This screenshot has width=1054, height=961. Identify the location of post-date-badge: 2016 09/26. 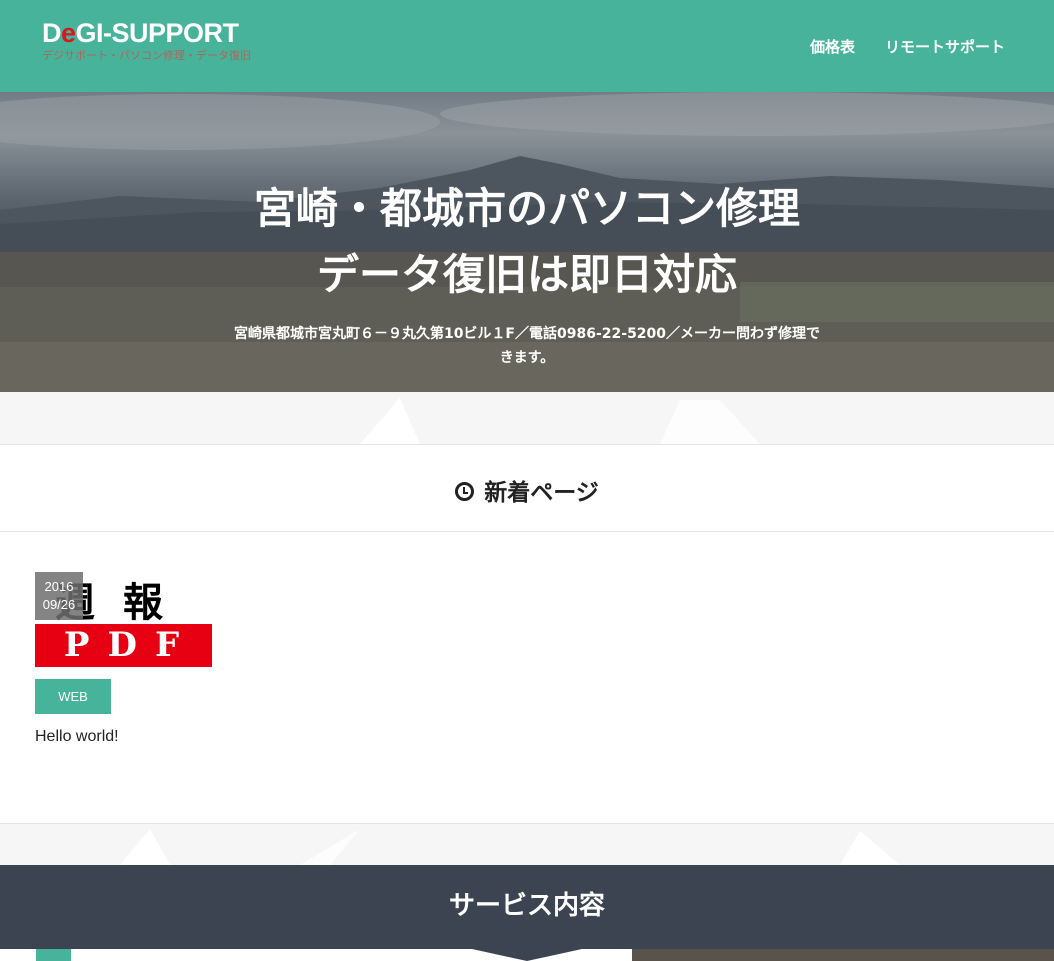
(59, 596).